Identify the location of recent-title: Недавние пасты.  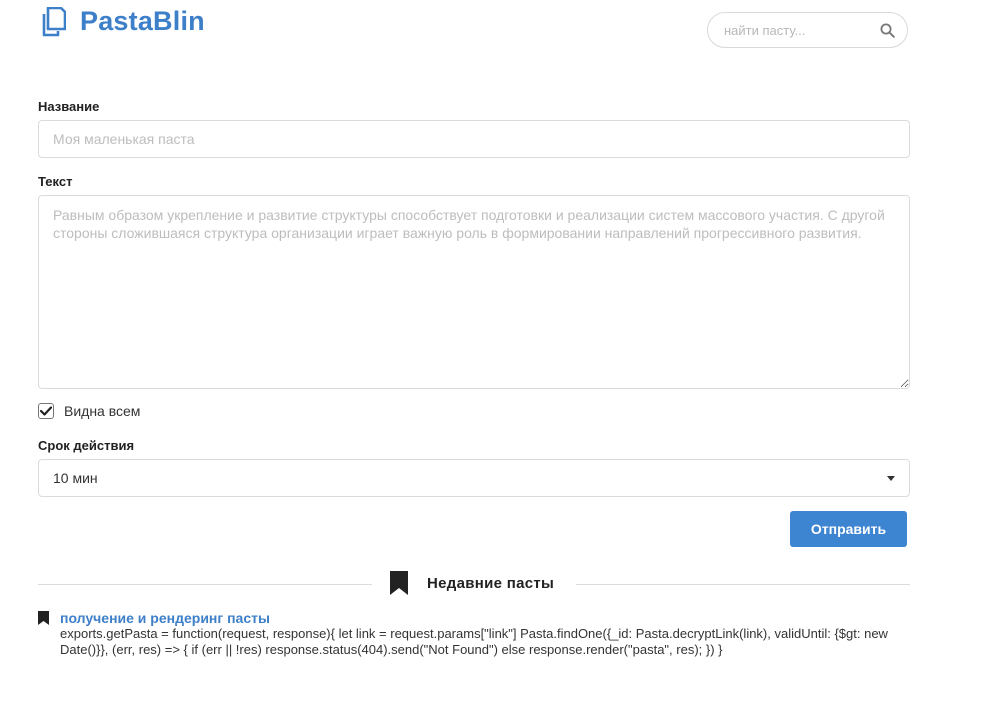
(491, 583).